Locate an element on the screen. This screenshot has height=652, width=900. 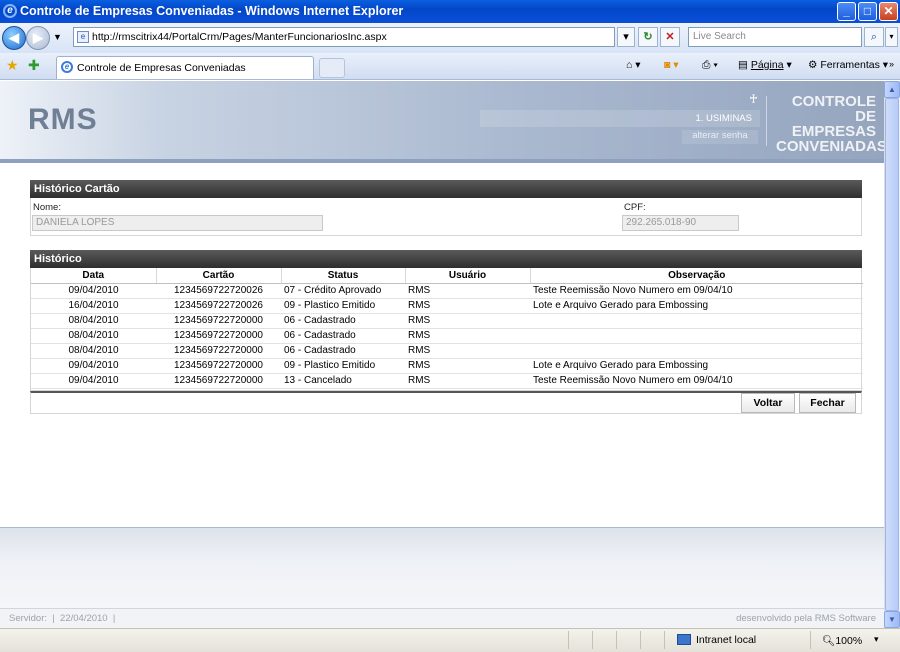
add-favorite-icon: ✚ is located at coordinates (34, 65).